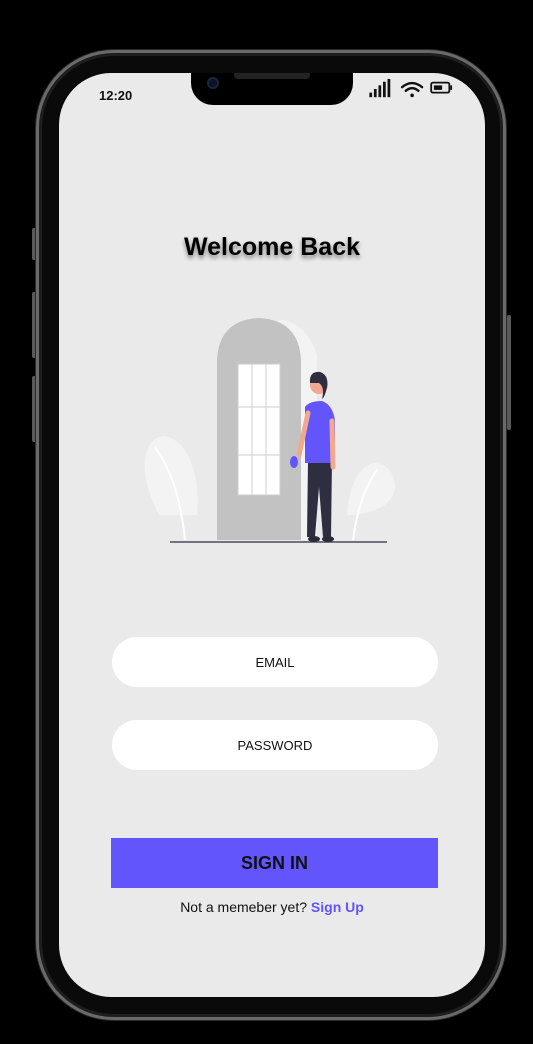  I want to click on door-illustration, so click(269, 430).